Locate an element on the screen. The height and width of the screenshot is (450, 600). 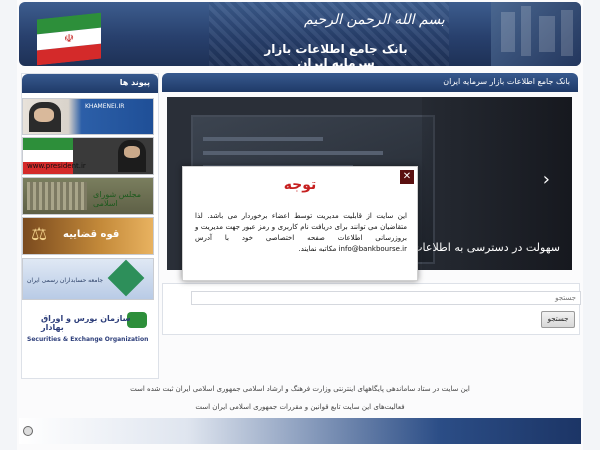
footer-dot-icon is located at coordinates (28, 431).